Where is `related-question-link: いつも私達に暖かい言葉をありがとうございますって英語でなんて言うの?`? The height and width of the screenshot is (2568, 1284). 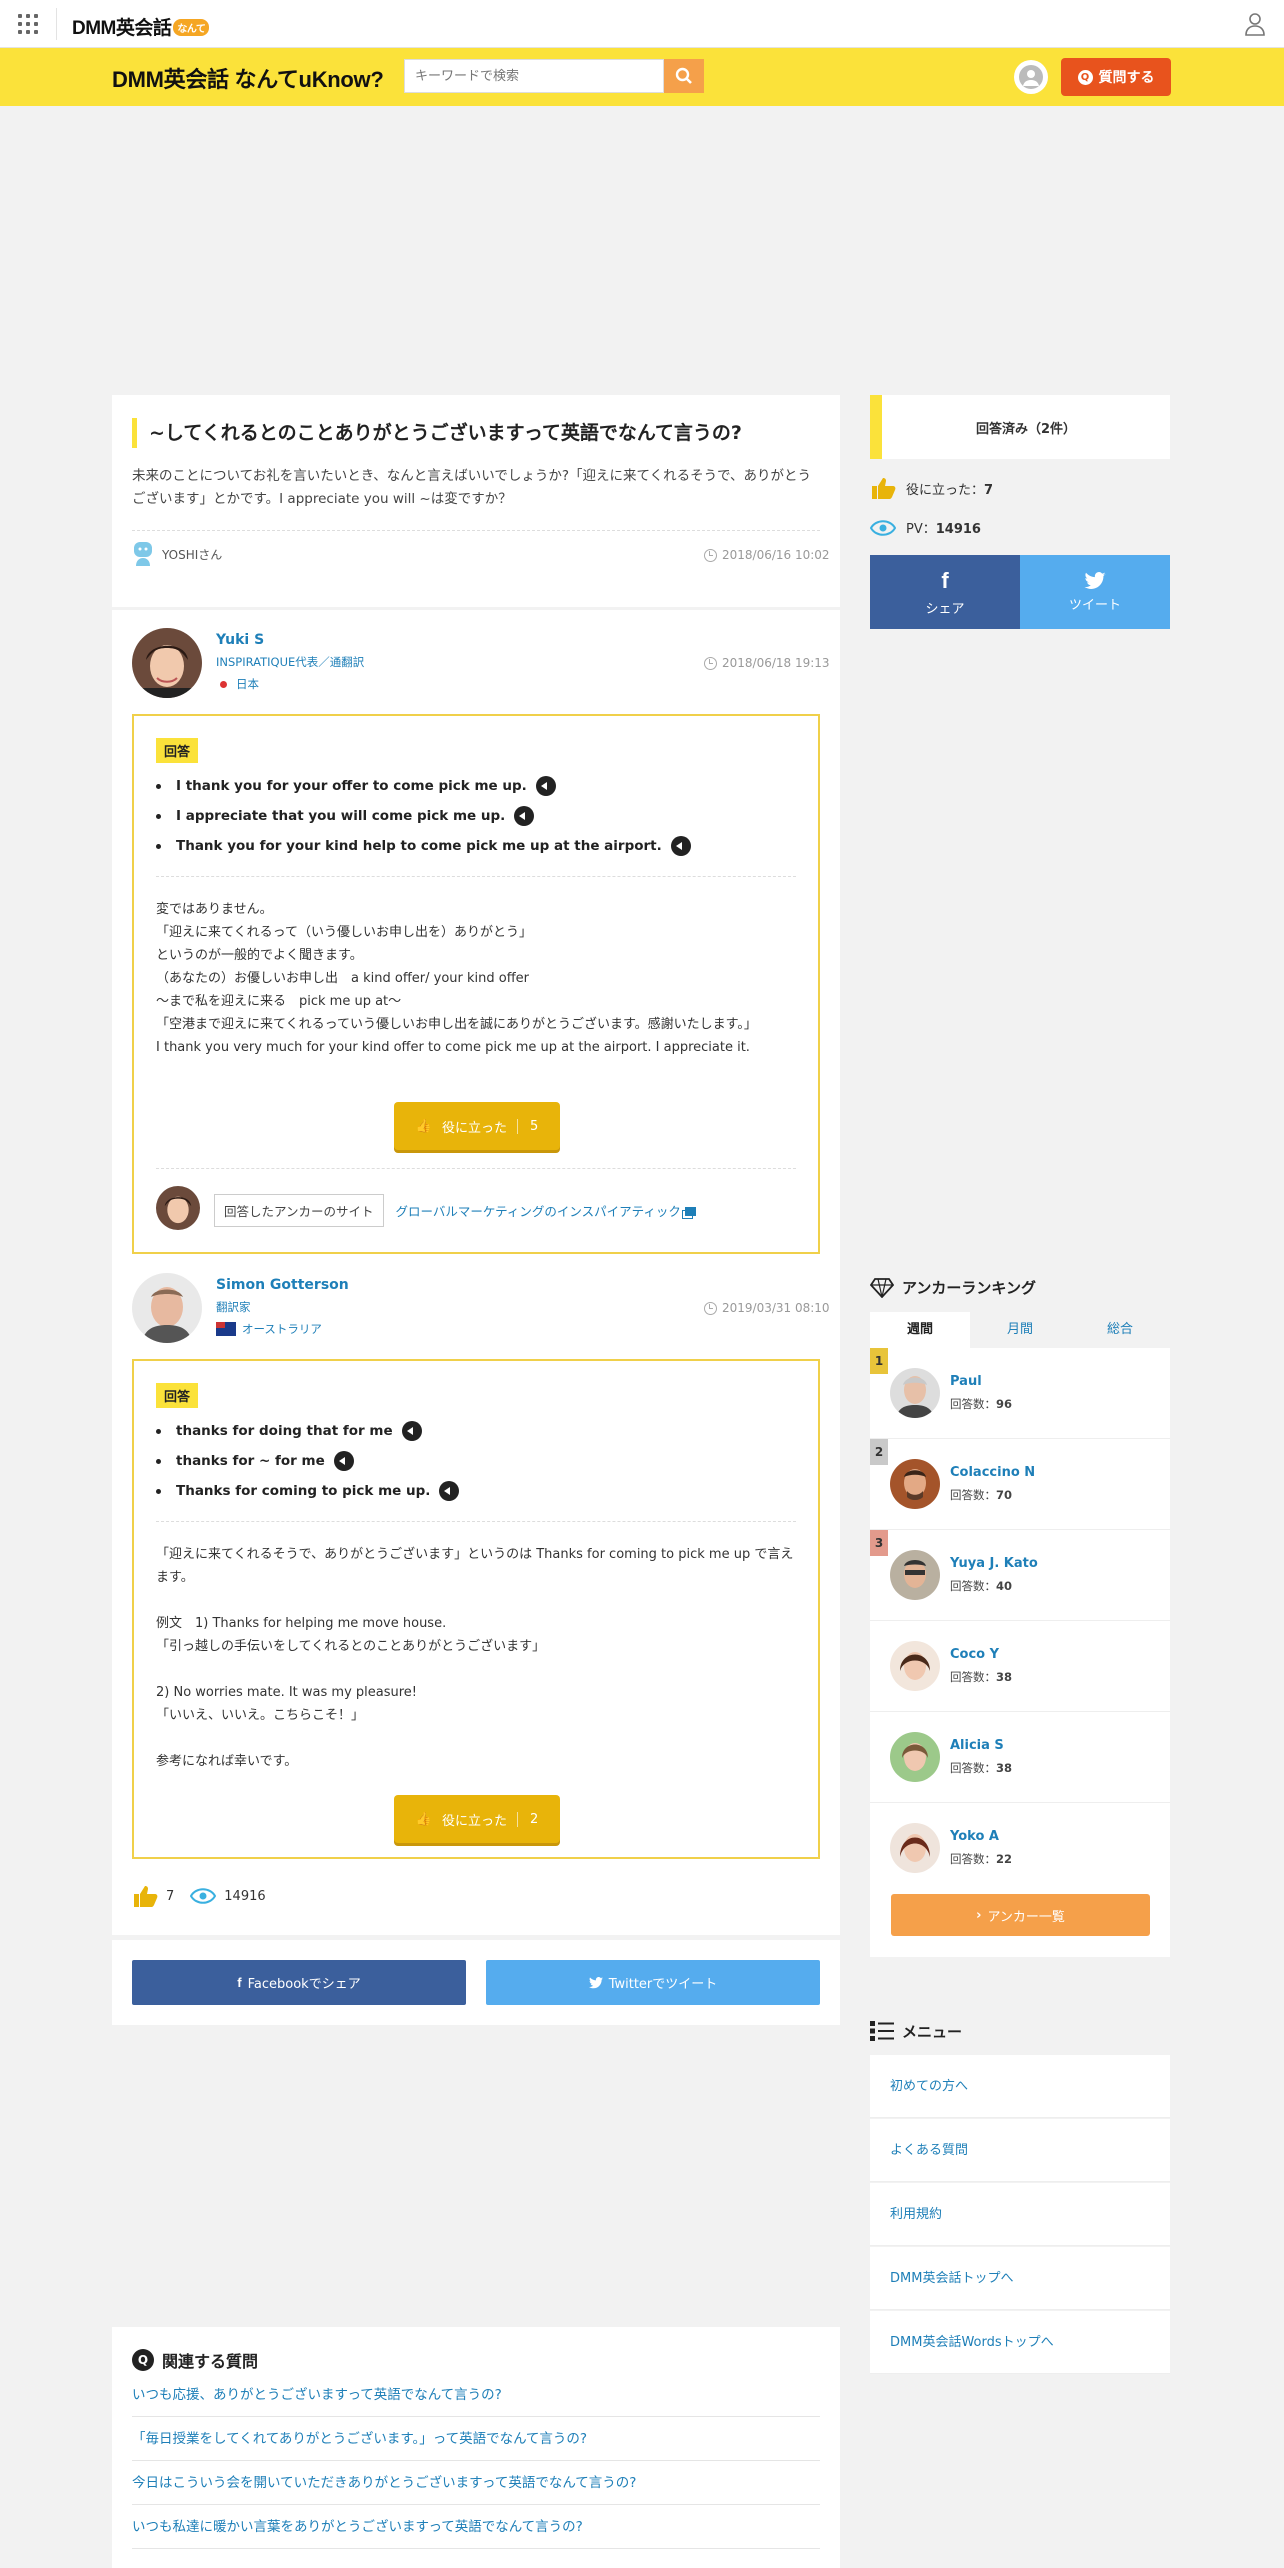
related-question-link: いつも私達に暖かい言葉をありがとうございますって英語でなんて言うの? is located at coordinates (476, 2527).